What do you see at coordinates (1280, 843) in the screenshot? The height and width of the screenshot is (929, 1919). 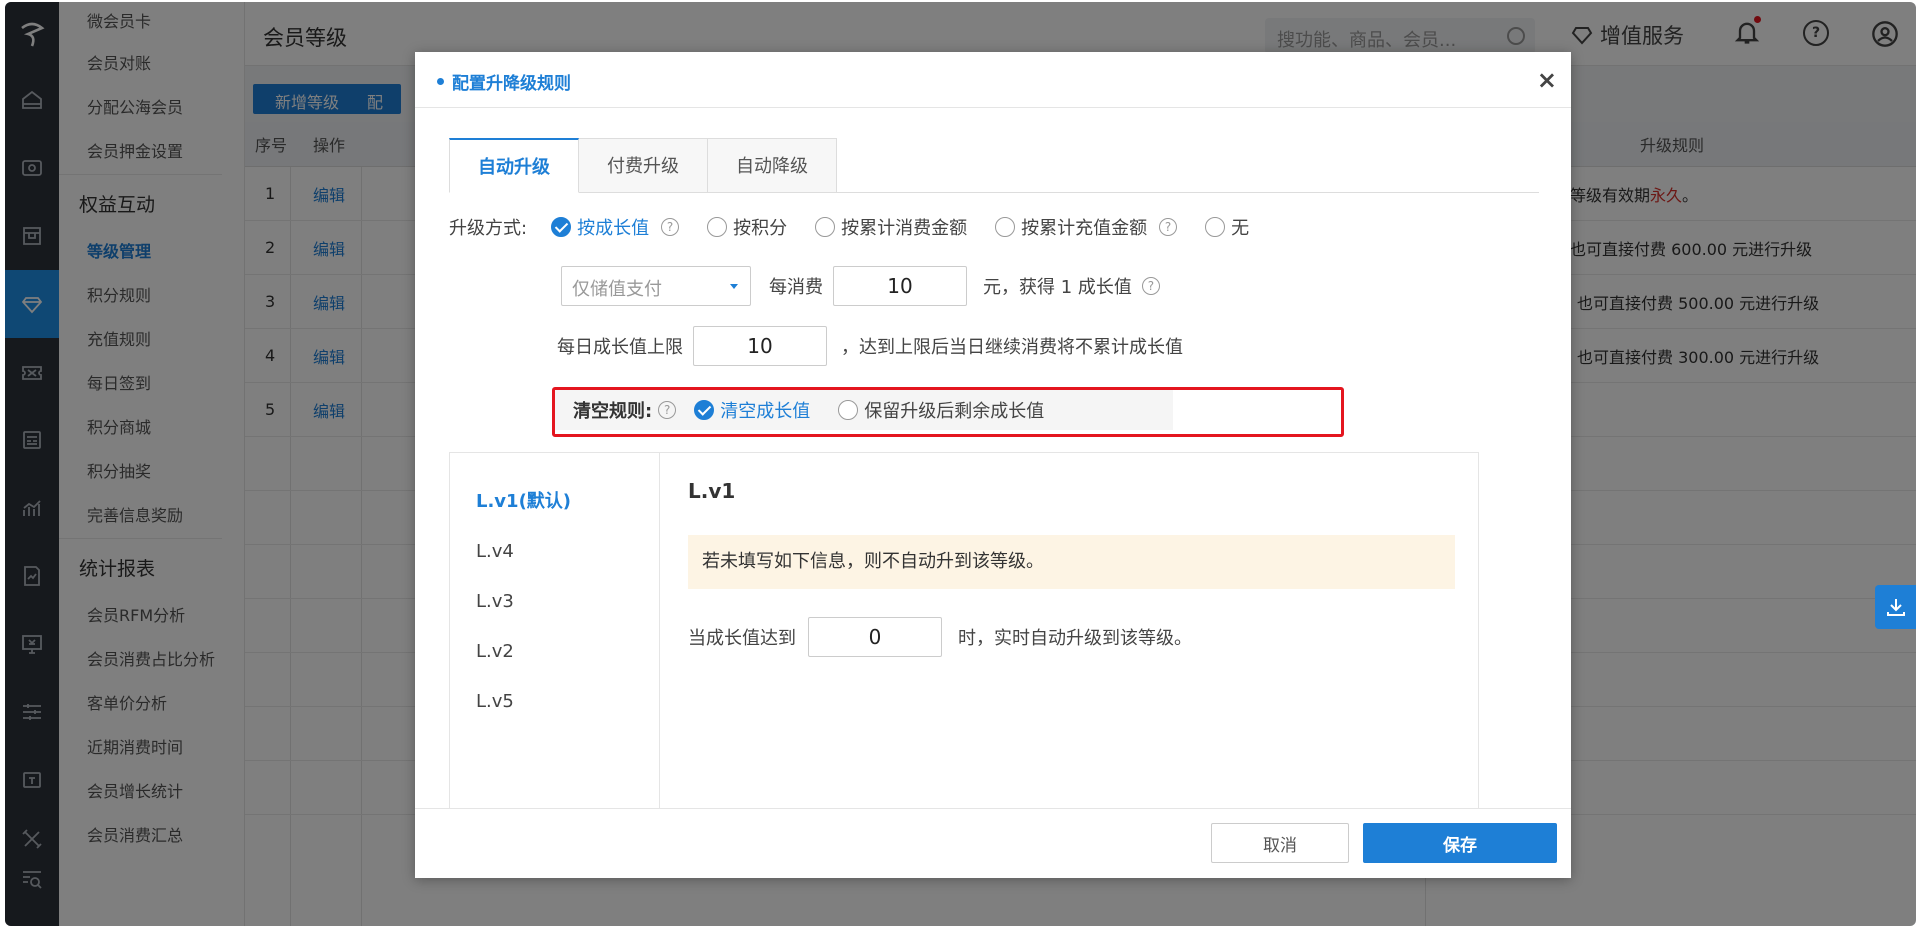 I see `cancel-button: 取消` at bounding box center [1280, 843].